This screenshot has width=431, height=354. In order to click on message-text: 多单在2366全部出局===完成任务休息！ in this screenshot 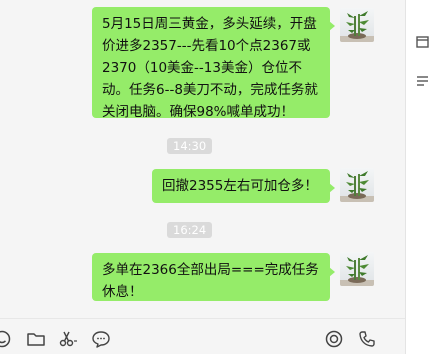, I will do `click(210, 281)`.